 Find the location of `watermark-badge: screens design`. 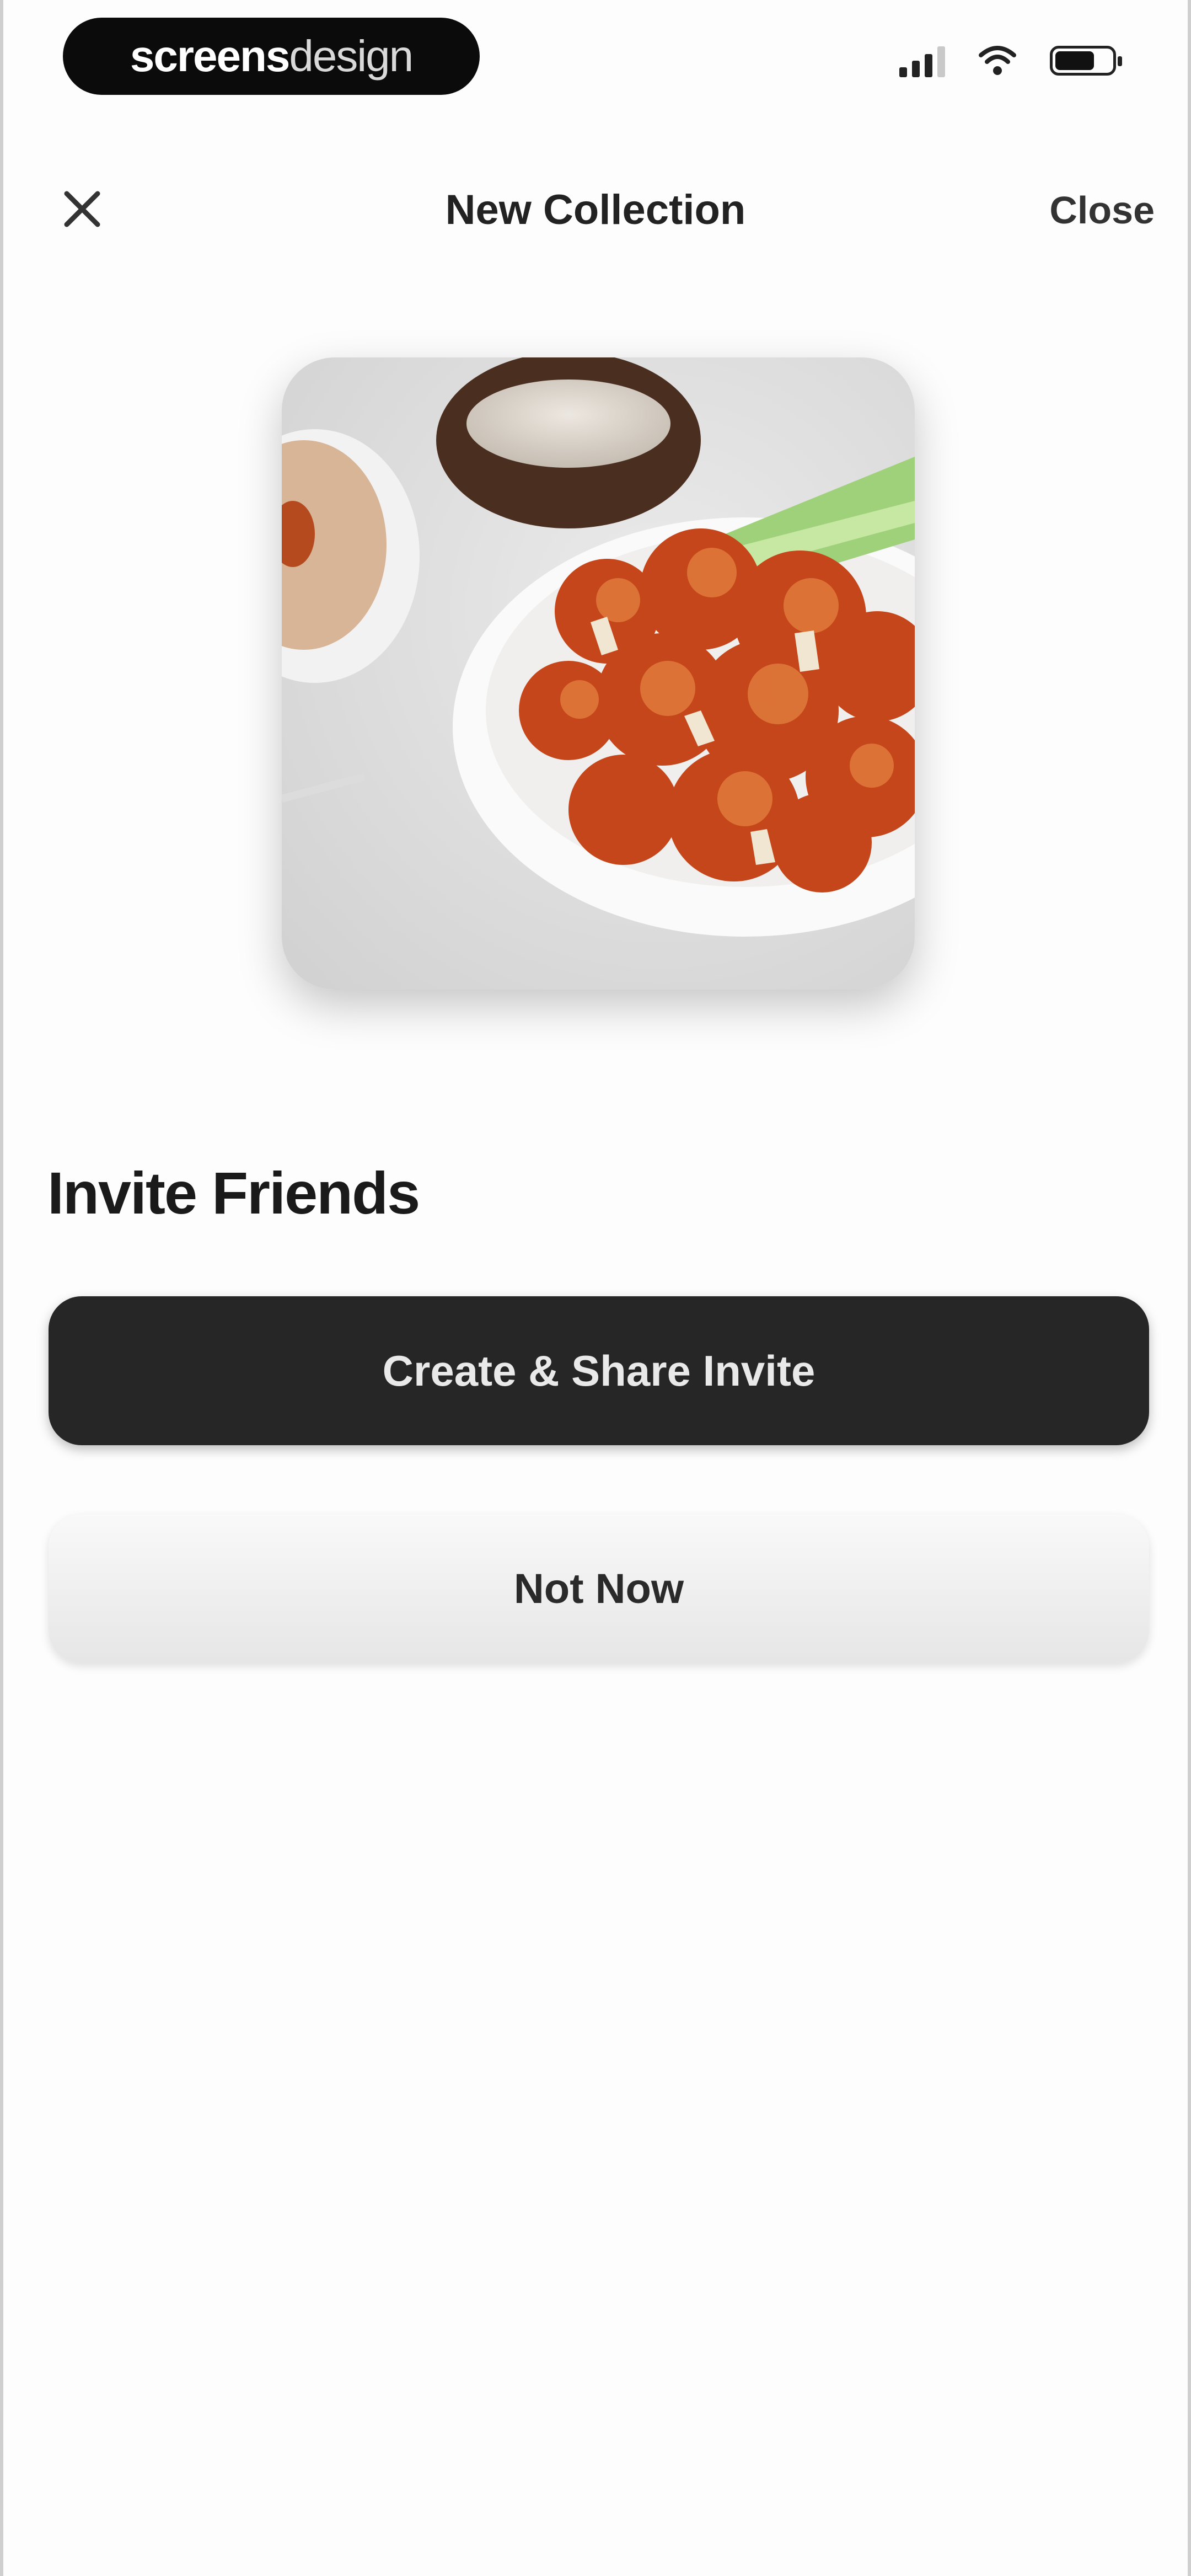

watermark-badge: screens design is located at coordinates (271, 56).